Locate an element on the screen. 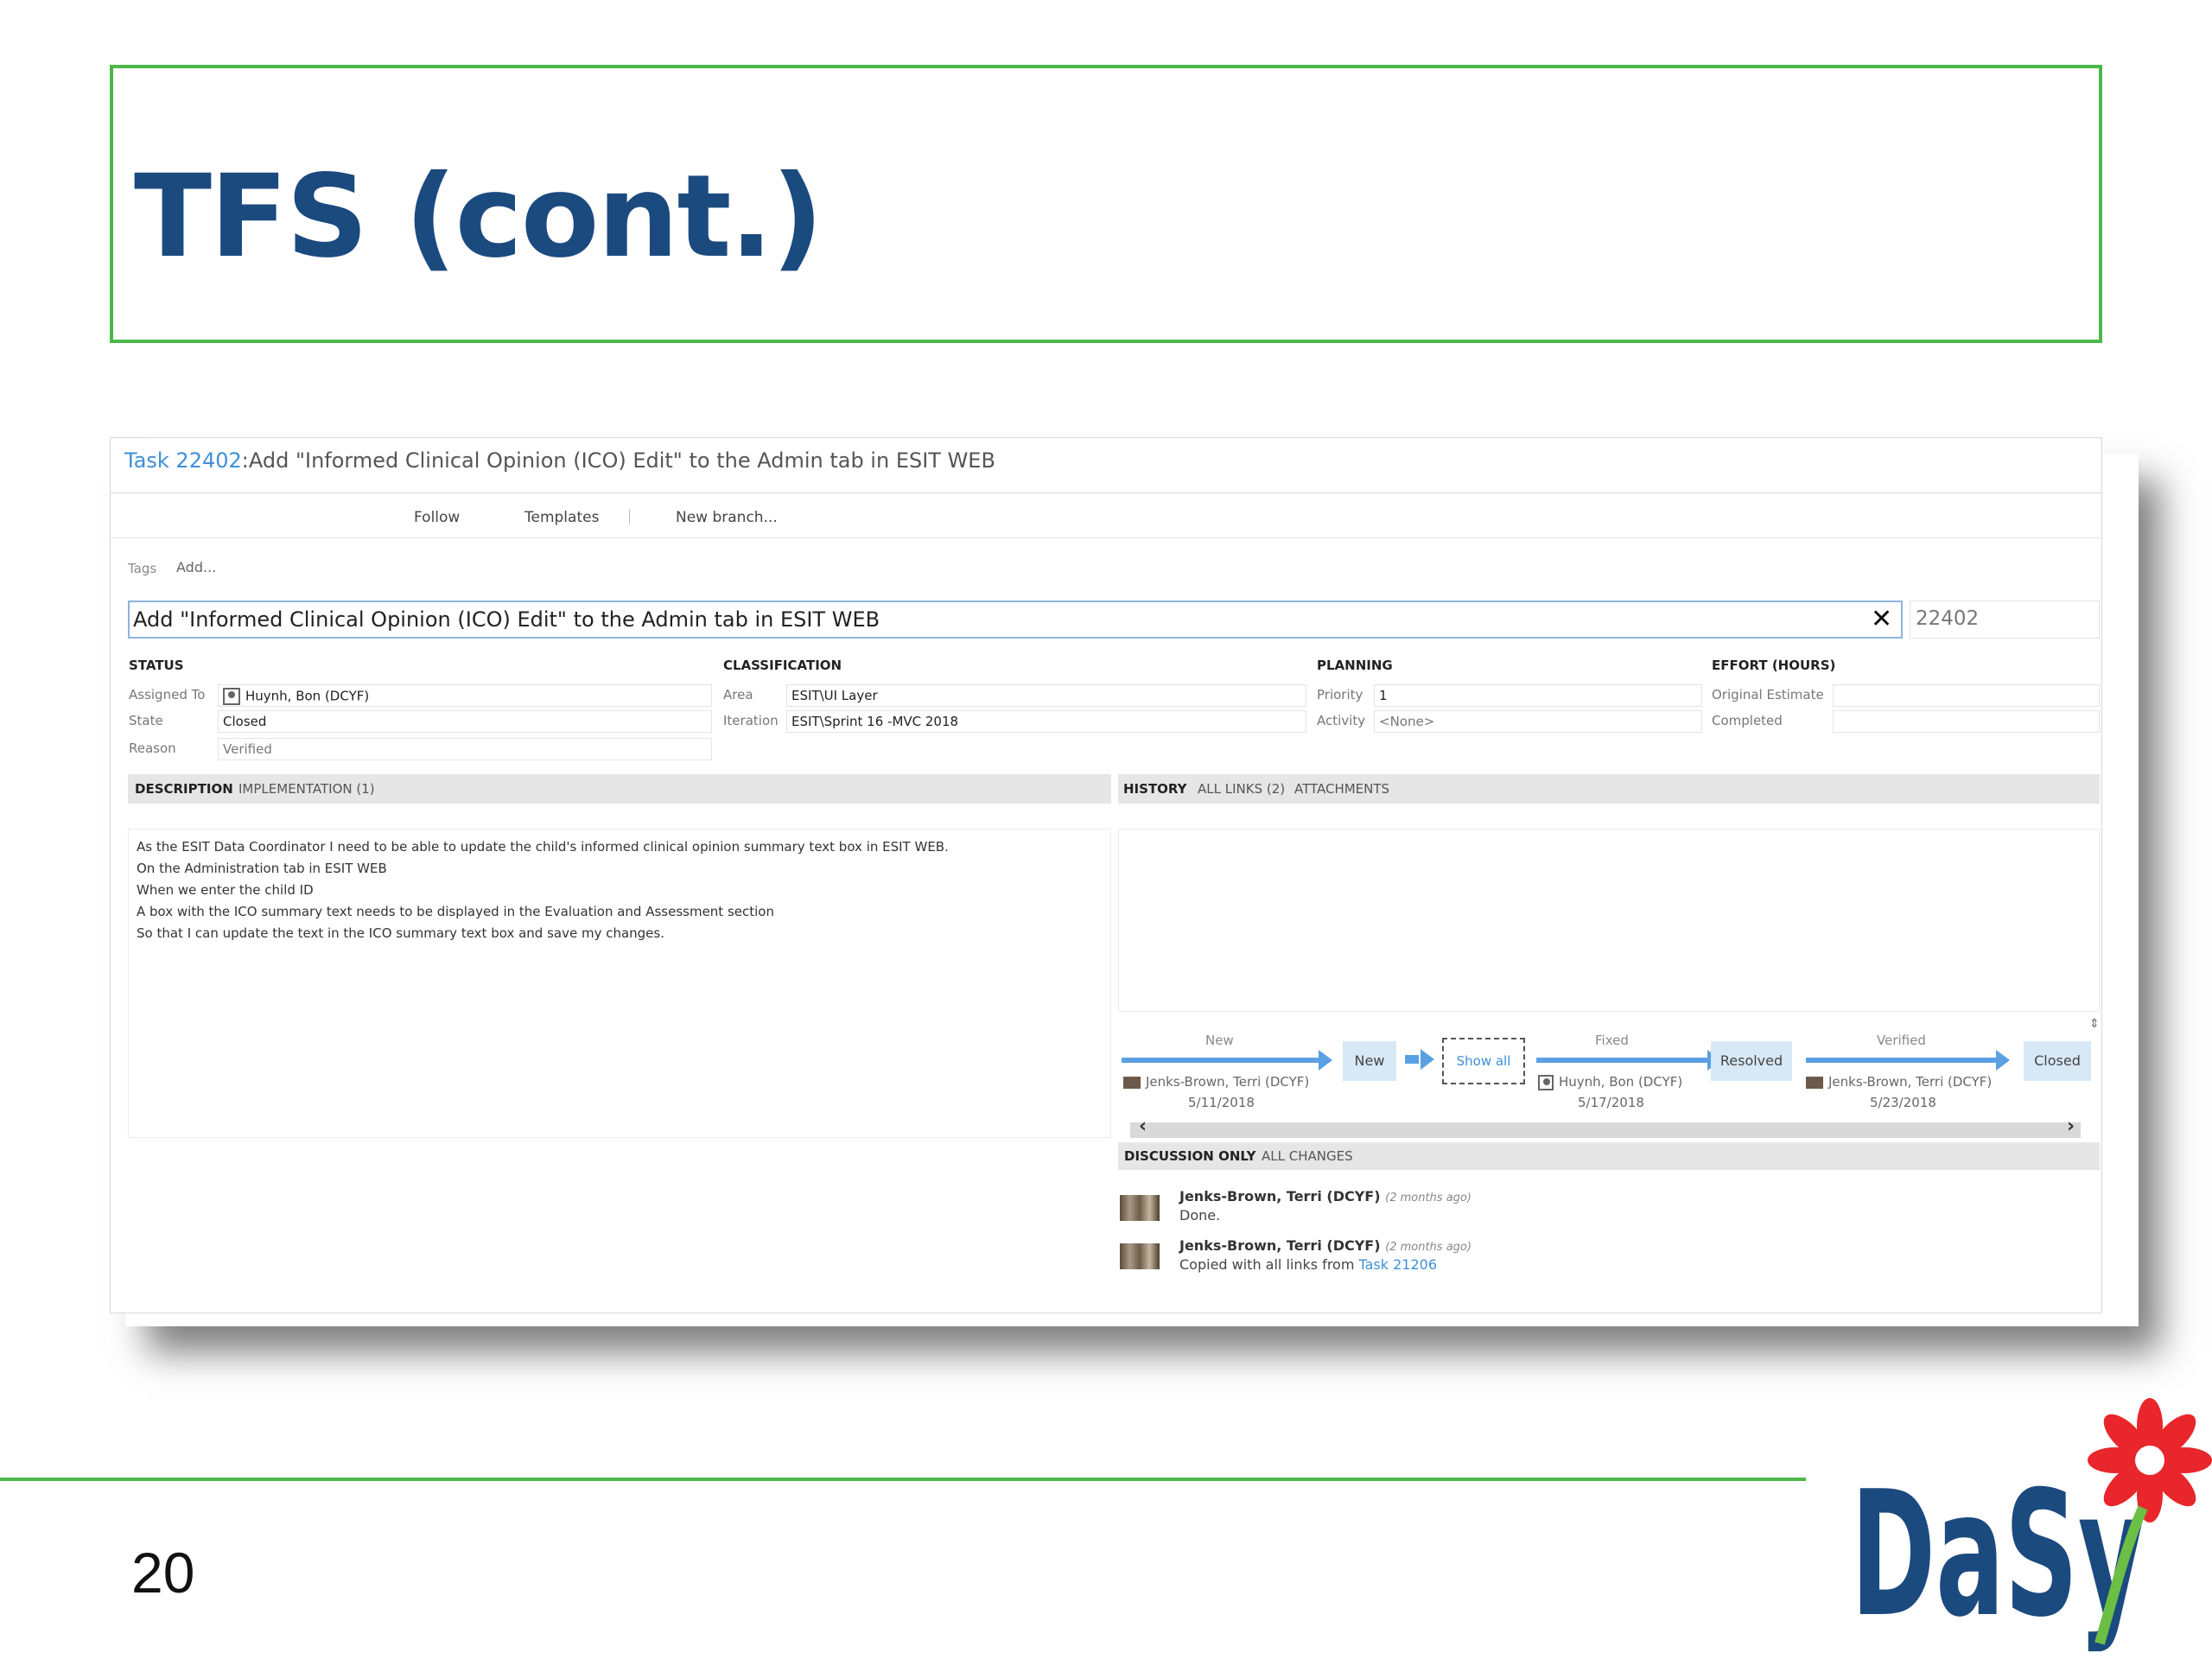 The height and width of the screenshot is (1659, 2212). comment-text: Copied with all links from Task 21206 is located at coordinates (1308, 1264).